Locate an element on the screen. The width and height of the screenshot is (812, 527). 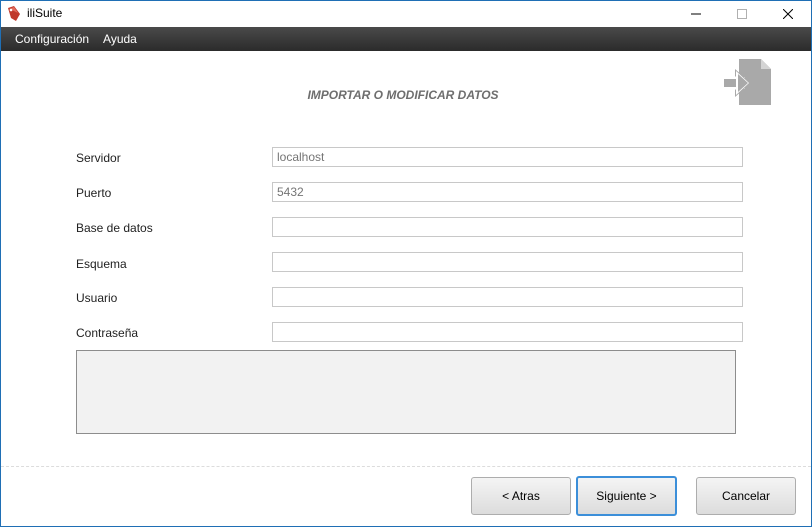
port-label: Puerto is located at coordinates (94, 193).